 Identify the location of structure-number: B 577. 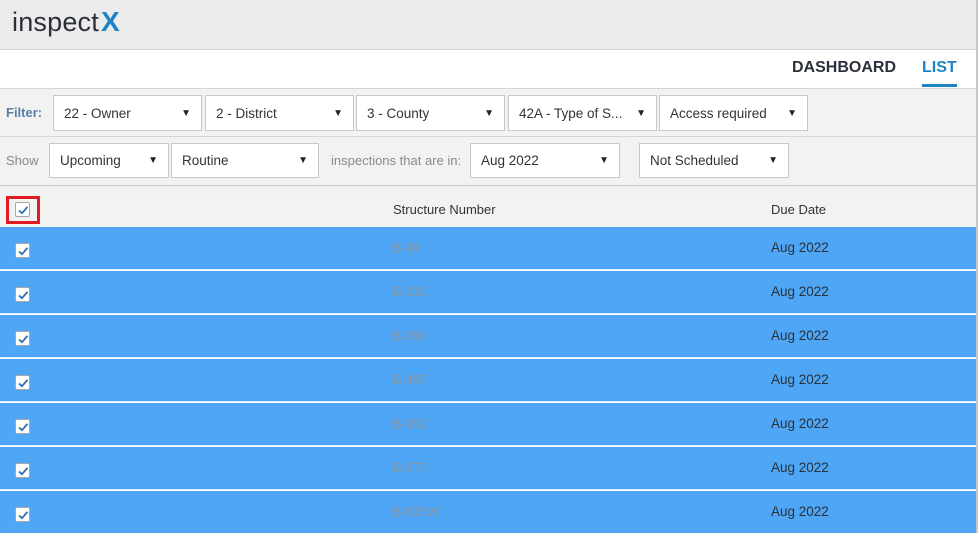
(410, 467).